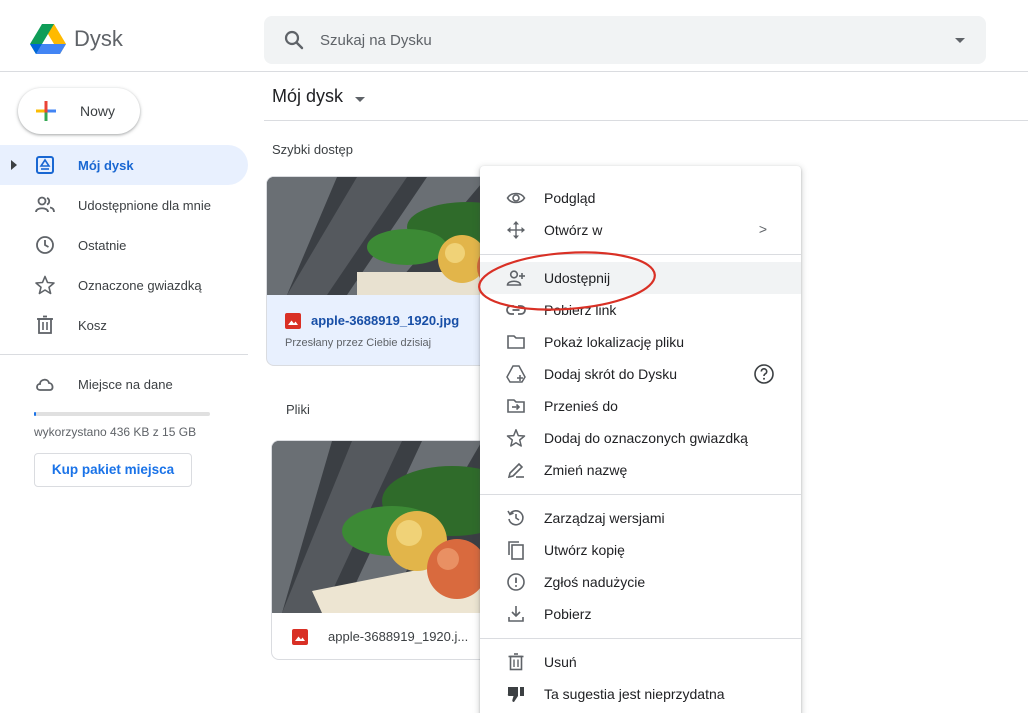 The width and height of the screenshot is (1028, 713). What do you see at coordinates (516, 342) in the screenshot?
I see `folder-icon` at bounding box center [516, 342].